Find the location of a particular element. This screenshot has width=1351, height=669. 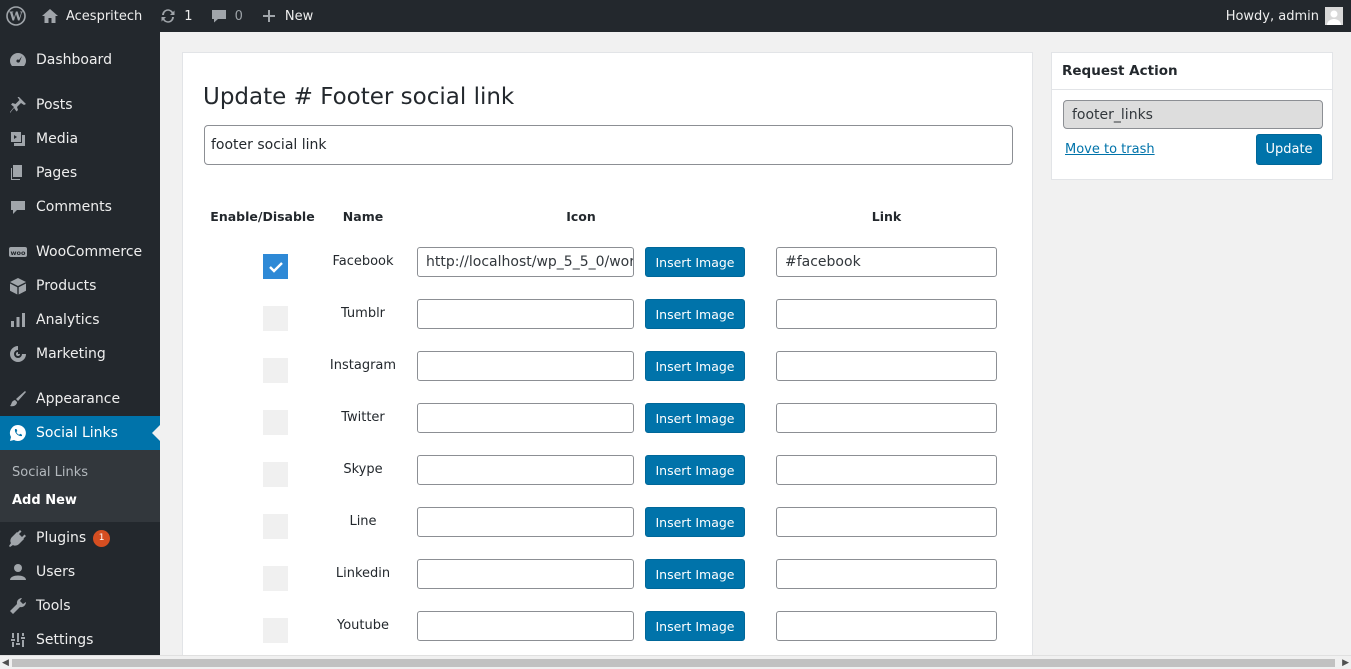

scroll-left-arrow-icon: ◀ is located at coordinates (5, 663).